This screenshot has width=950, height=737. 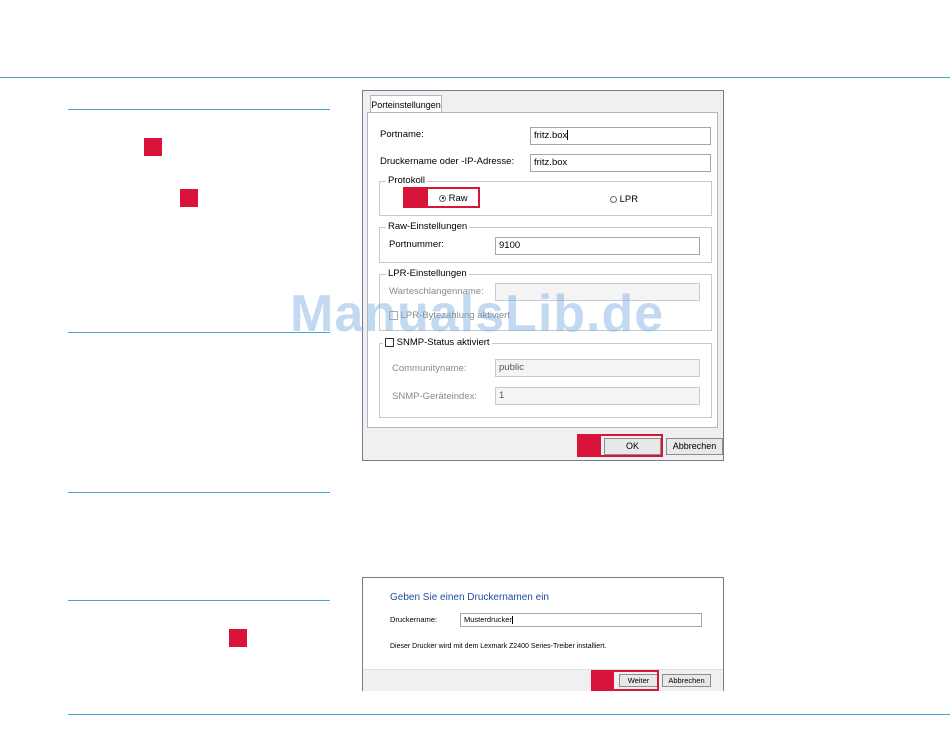 I want to click on community-input: public, so click(x=597, y=368).